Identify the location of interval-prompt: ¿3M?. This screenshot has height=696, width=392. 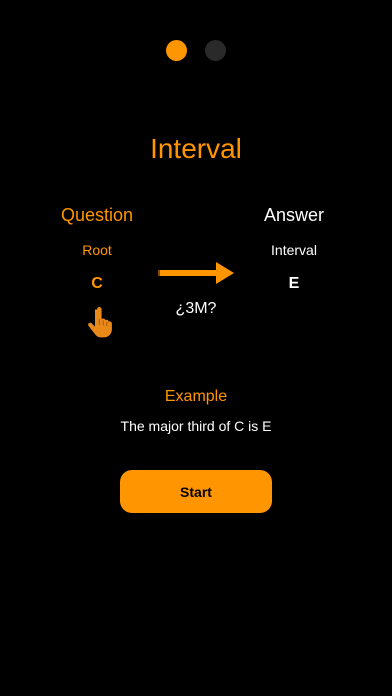
(196, 308).